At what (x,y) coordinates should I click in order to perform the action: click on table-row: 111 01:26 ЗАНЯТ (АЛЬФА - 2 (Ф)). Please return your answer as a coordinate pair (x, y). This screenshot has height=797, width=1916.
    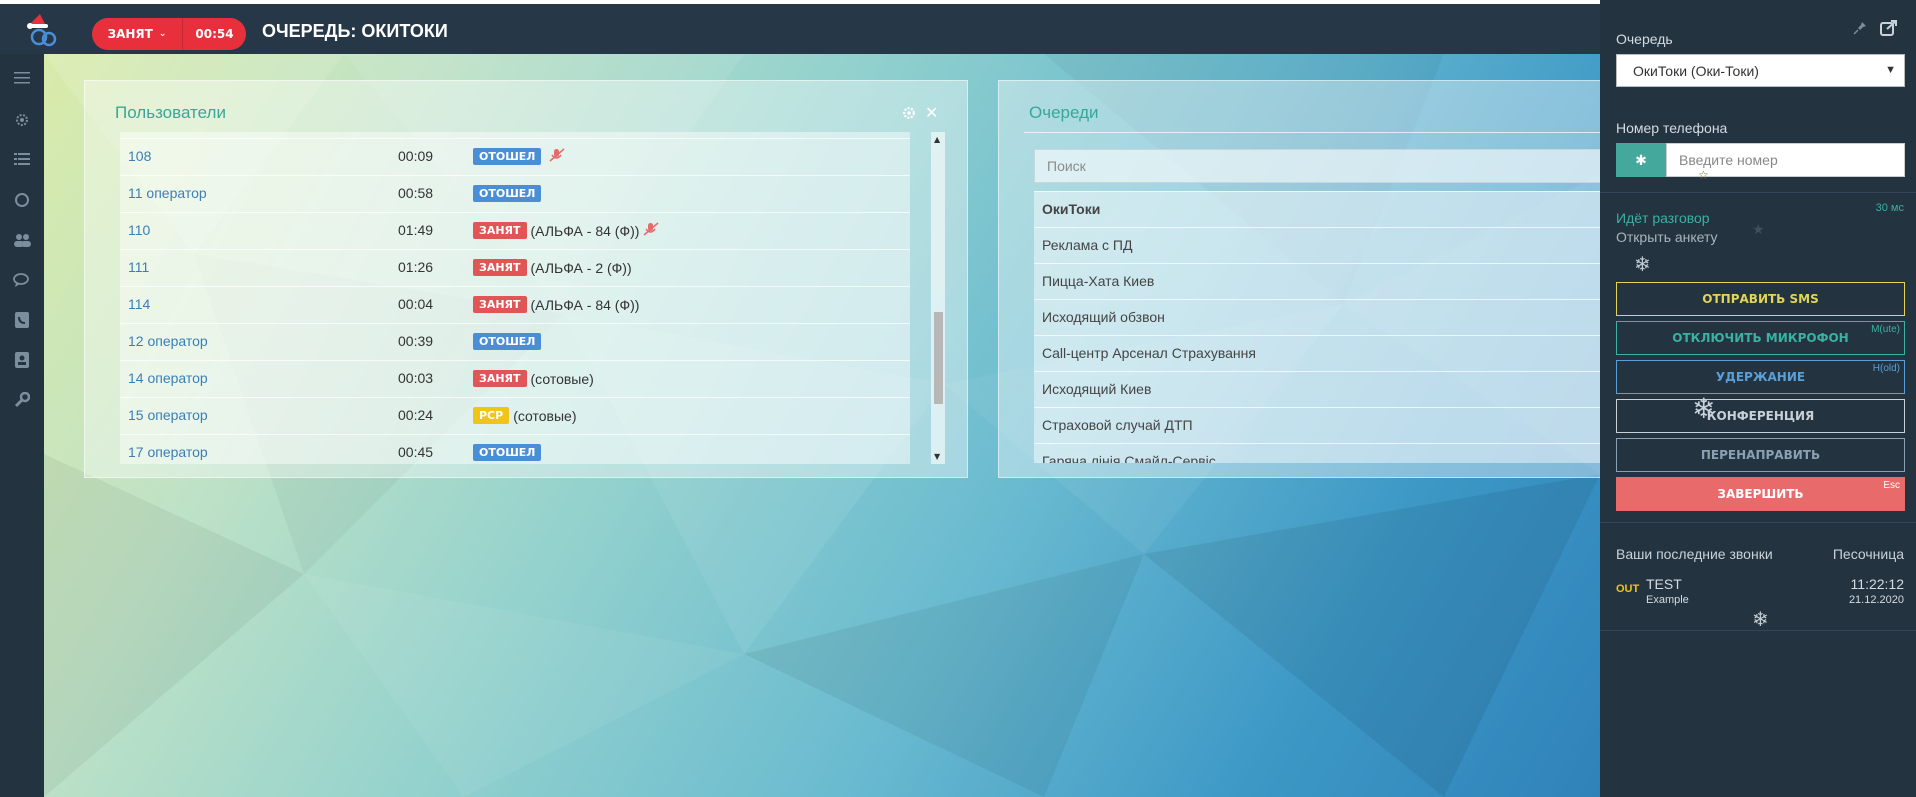
    Looking at the image, I should click on (515, 267).